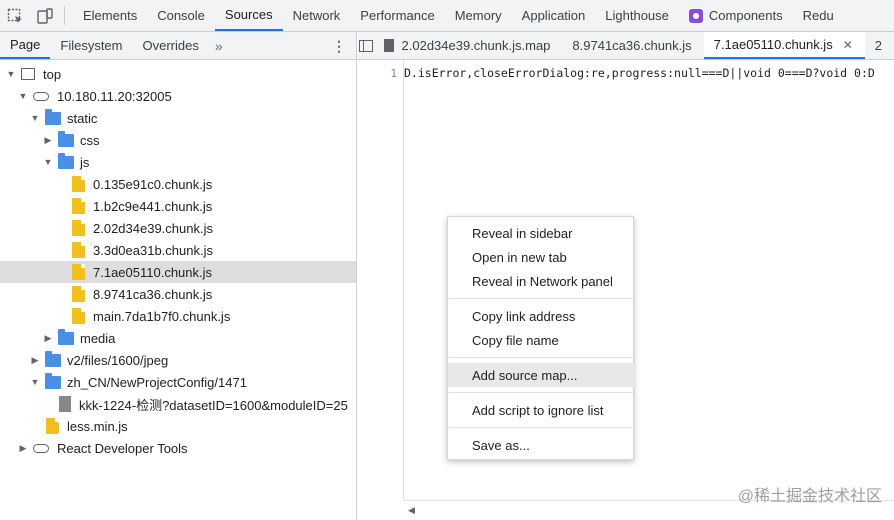 The width and height of the screenshot is (894, 520). What do you see at coordinates (28, 74) in the screenshot?
I see `frame-icon` at bounding box center [28, 74].